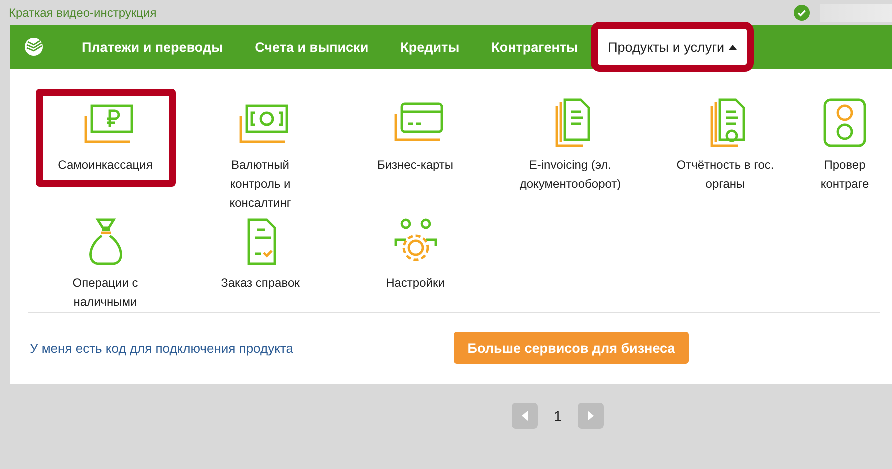  Describe the element at coordinates (525, 416) in the screenshot. I see `left-triangle-icon` at that location.